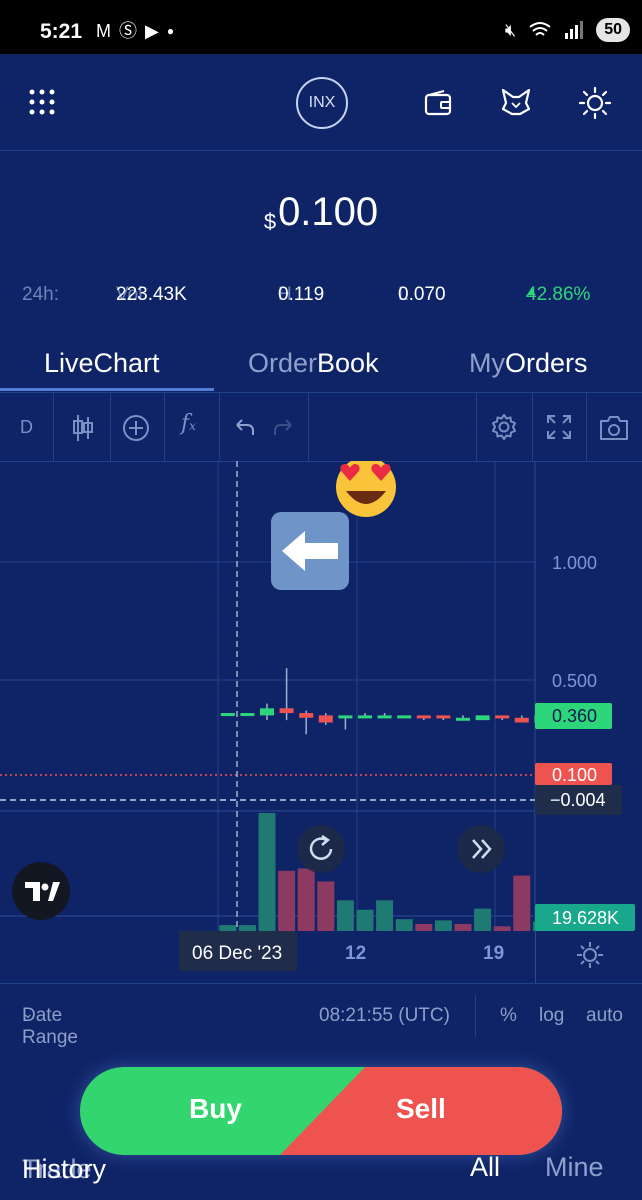  What do you see at coordinates (590, 955) in the screenshot?
I see `chart-settings-icon` at bounding box center [590, 955].